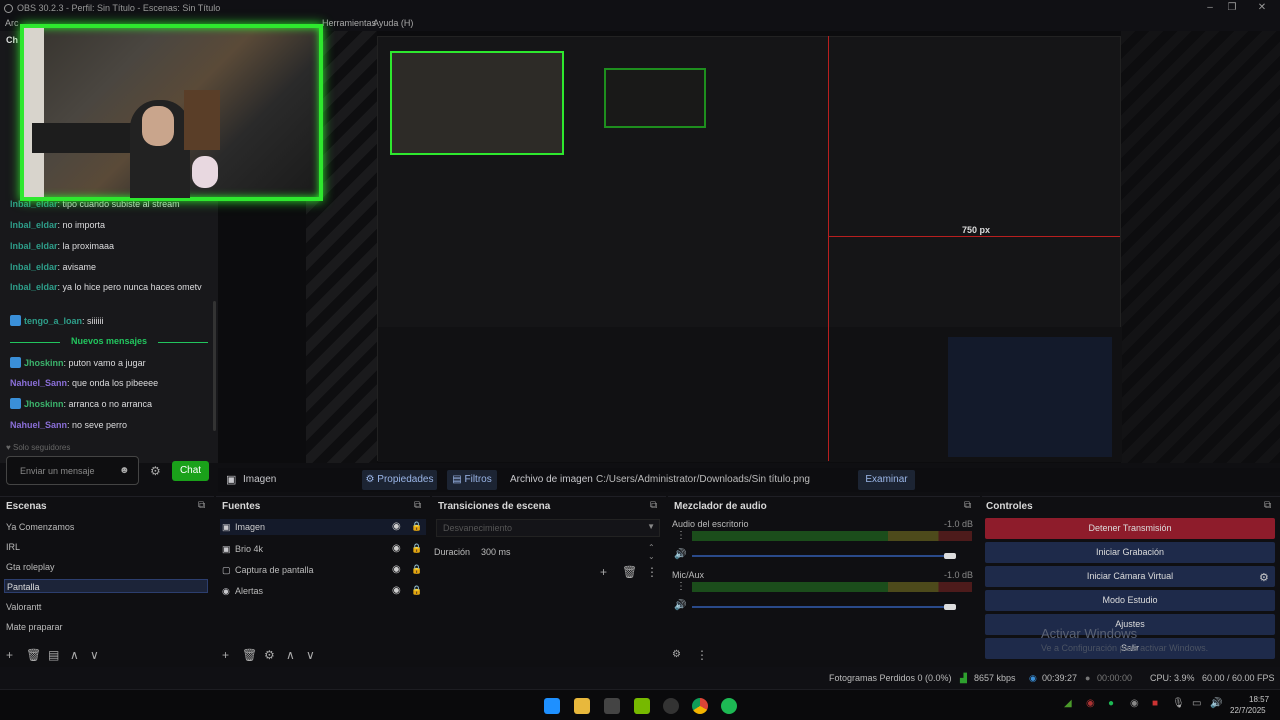 Image resolution: width=1280 pixels, height=720 pixels. What do you see at coordinates (226, 549) in the screenshot?
I see `camera-icon: ▣` at bounding box center [226, 549].